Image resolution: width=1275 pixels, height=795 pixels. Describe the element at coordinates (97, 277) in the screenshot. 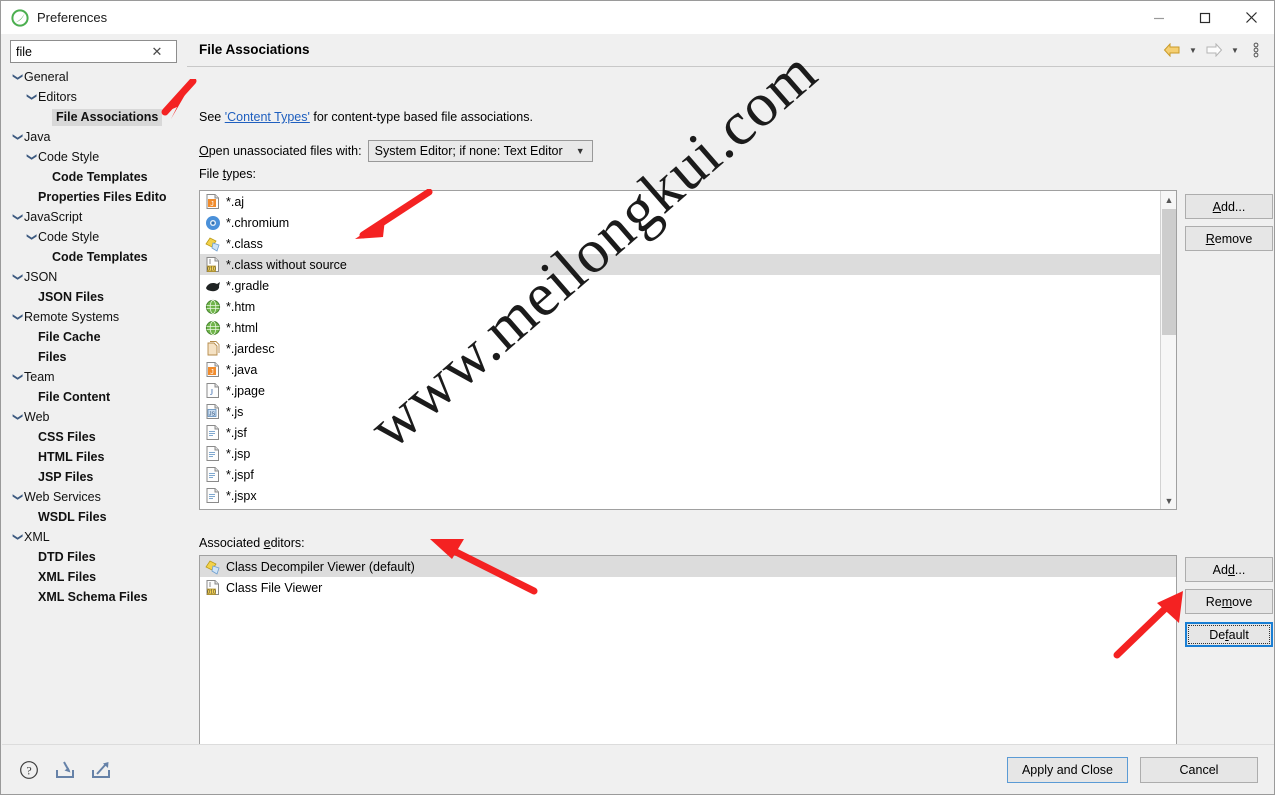

I see `sidebar-item-json: ❯ JSON` at that location.